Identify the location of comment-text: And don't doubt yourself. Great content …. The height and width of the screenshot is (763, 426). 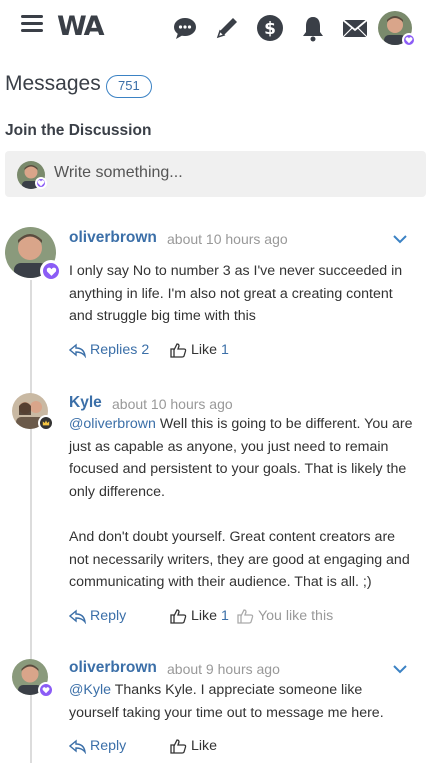
(239, 559).